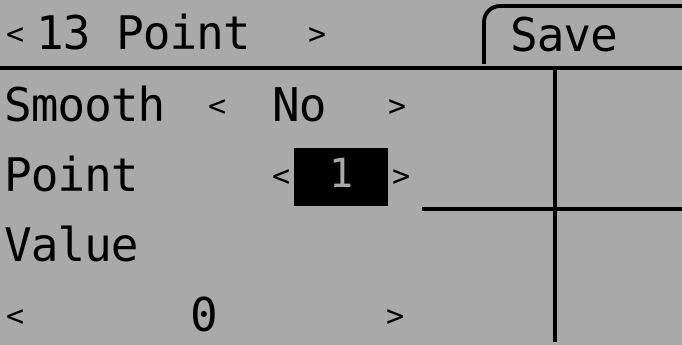 The image size is (682, 345). I want to click on value-prev-arrow: <, so click(15, 317).